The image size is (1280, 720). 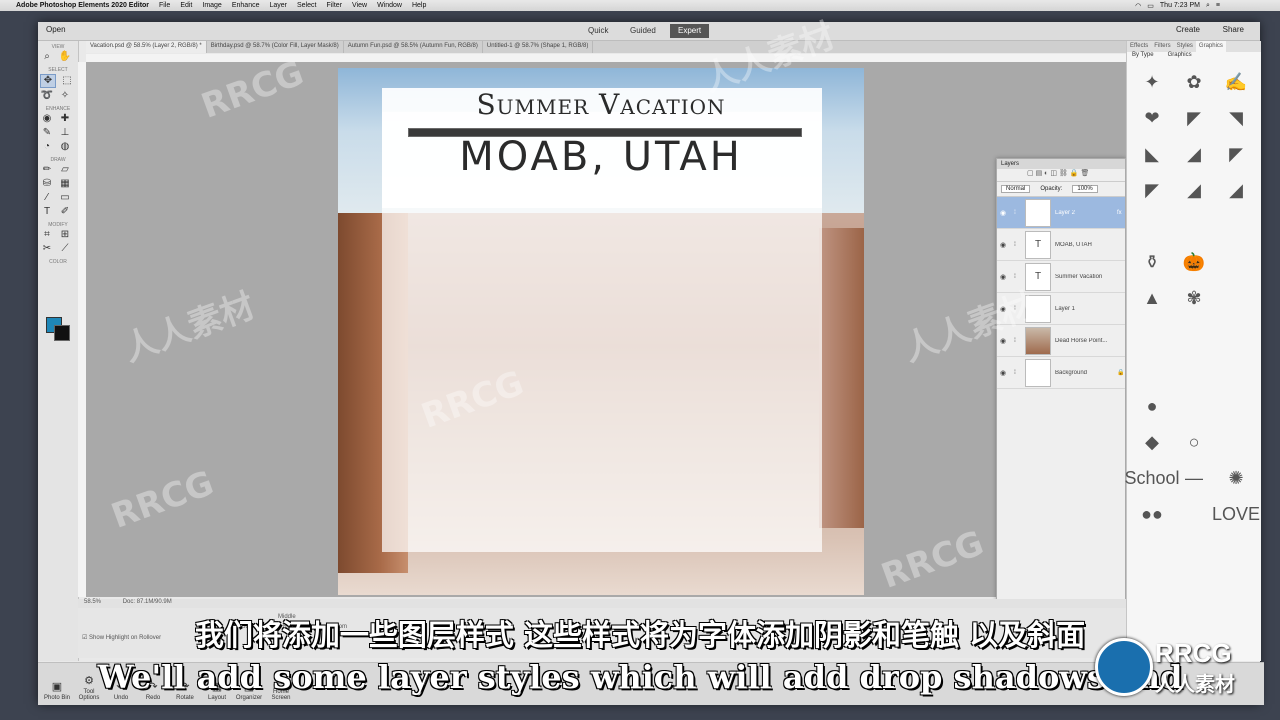 I want to click on graphic-item: ○, so click(x=1194, y=442).